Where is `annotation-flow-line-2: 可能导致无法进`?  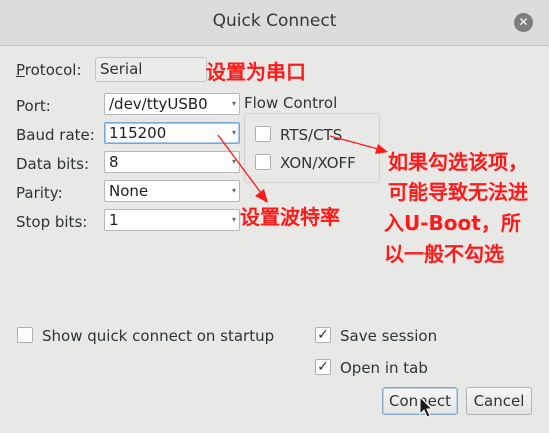
annotation-flow-line-2: 可能导致无法进 is located at coordinates (458, 192).